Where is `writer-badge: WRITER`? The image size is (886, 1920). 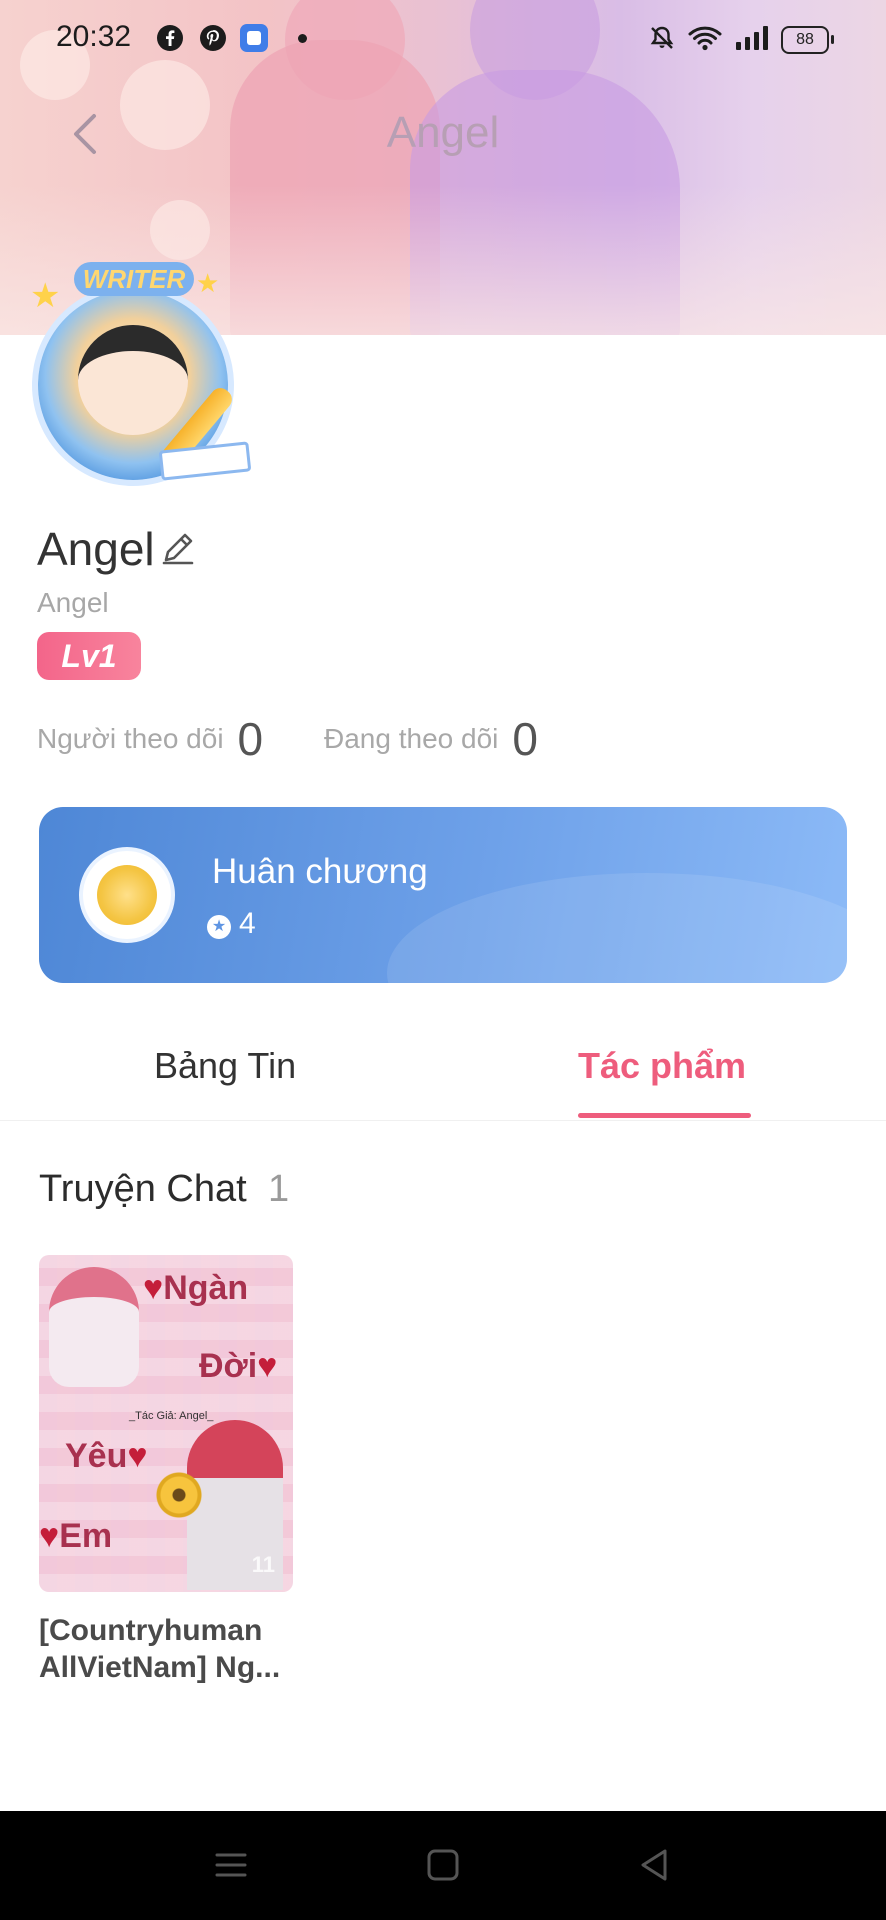
writer-badge: WRITER is located at coordinates (134, 279).